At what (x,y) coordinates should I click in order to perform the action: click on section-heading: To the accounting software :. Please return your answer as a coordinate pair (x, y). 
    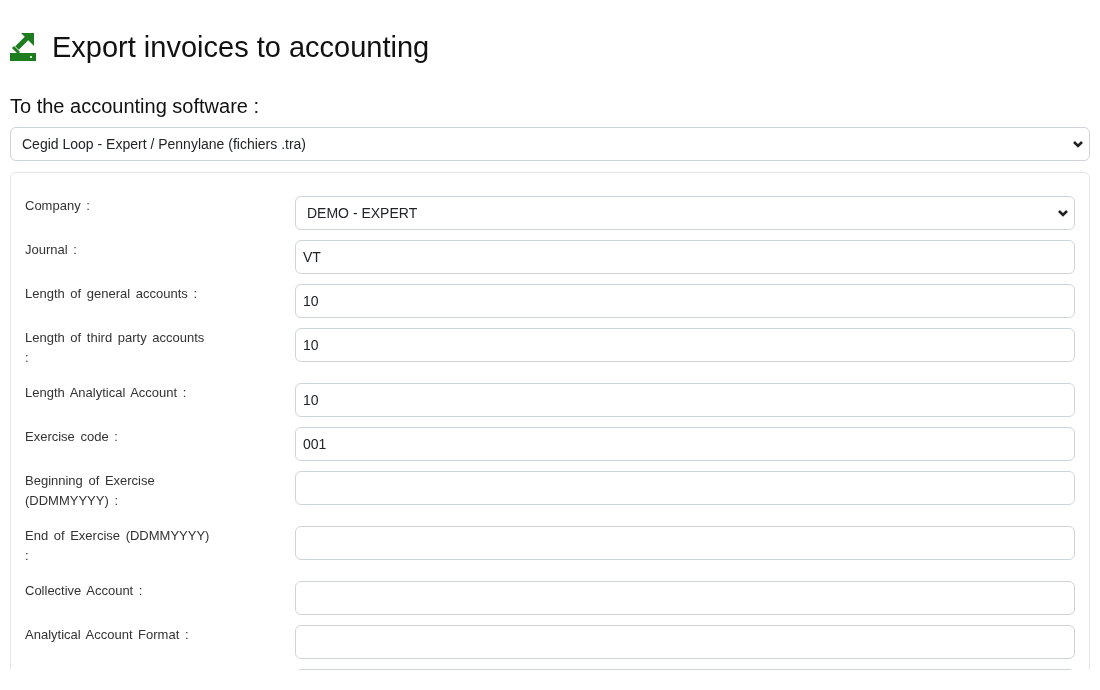
    Looking at the image, I should click on (135, 106).